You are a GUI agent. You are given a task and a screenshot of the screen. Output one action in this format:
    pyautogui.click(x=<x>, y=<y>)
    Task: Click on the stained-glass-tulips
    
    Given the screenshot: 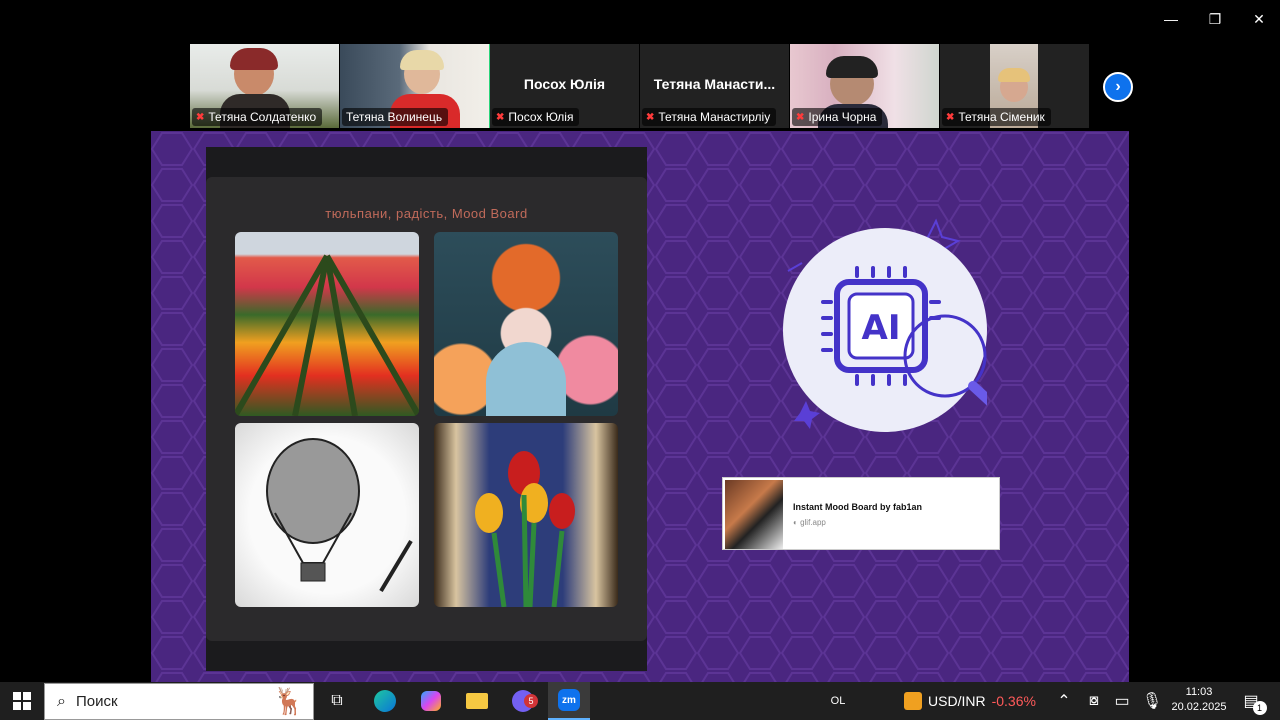 What is the action you would take?
    pyautogui.click(x=525, y=529)
    